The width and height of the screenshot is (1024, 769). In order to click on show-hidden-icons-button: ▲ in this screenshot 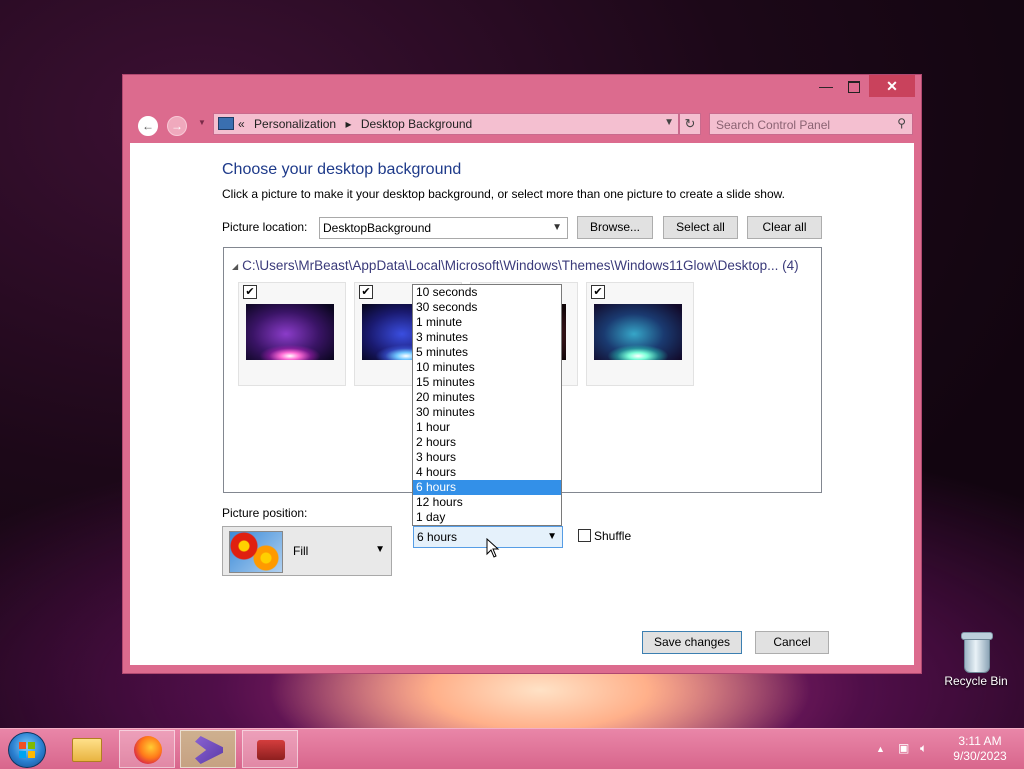, I will do `click(880, 749)`.